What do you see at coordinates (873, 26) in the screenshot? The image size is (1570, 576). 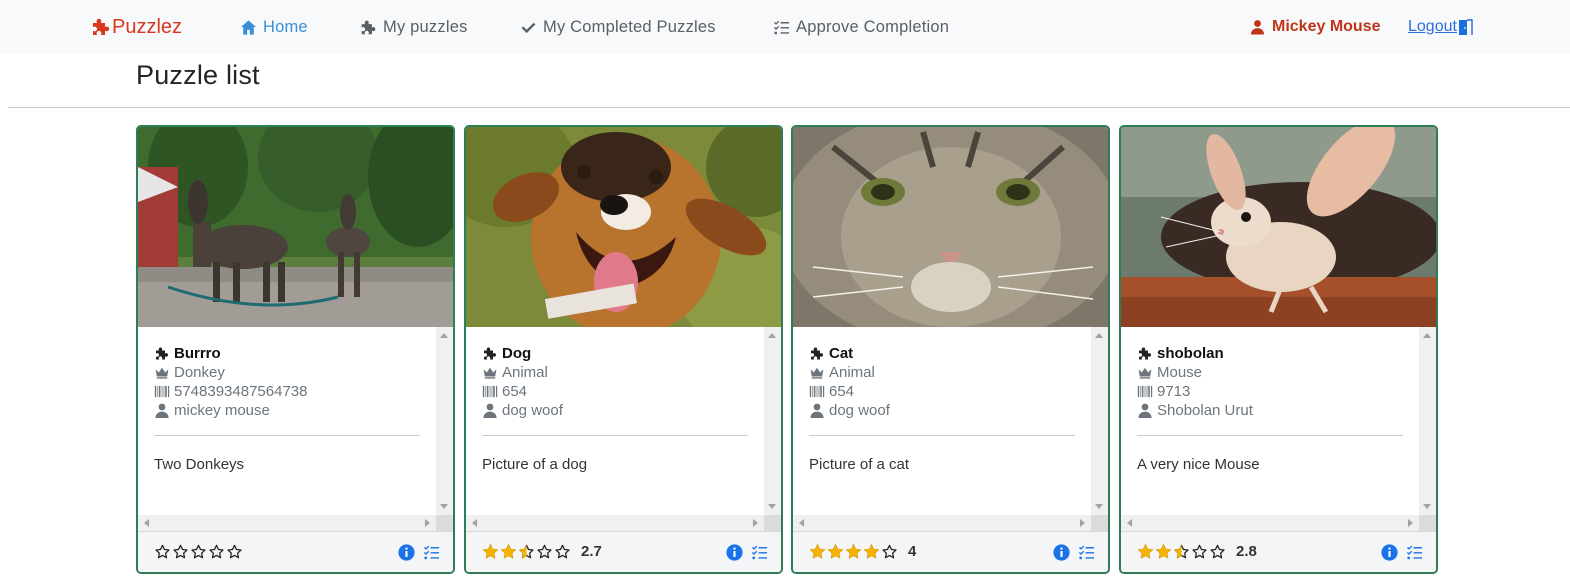 I see `nav-approve-label: Approve Completion` at bounding box center [873, 26].